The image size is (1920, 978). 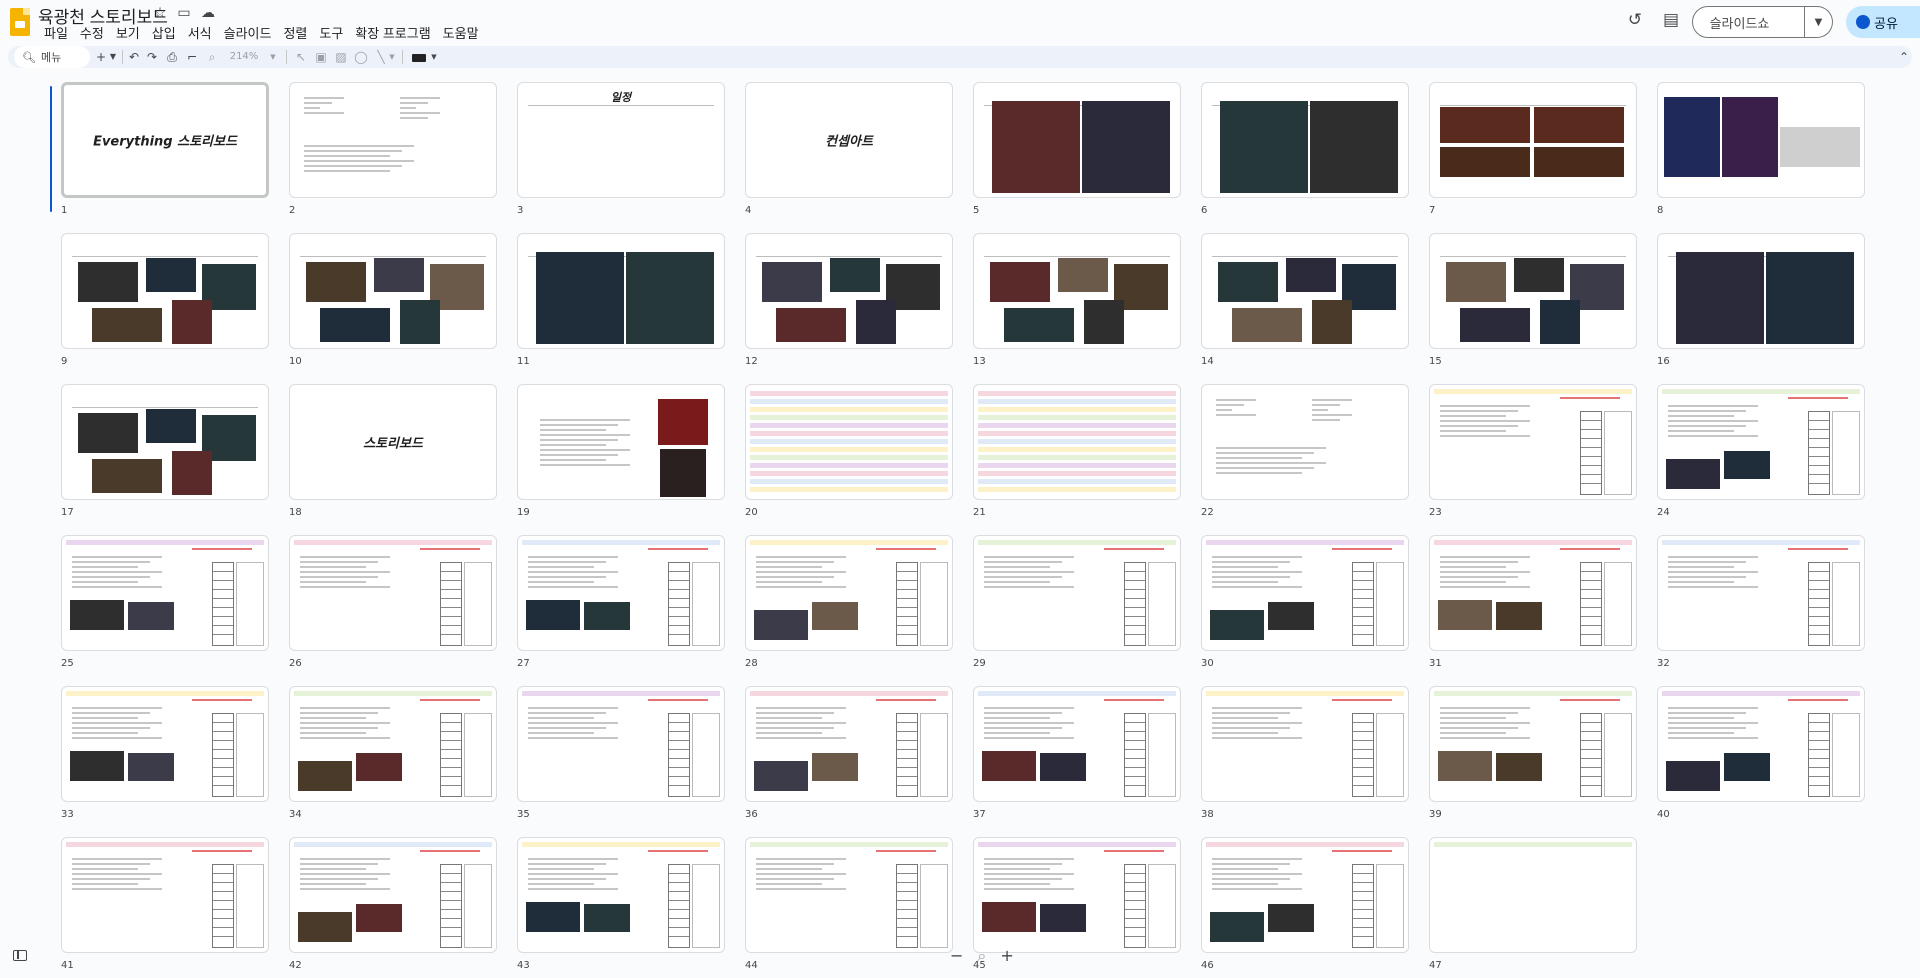 What do you see at coordinates (393, 442) in the screenshot?
I see `slide-thumbnail: 스토리보드` at bounding box center [393, 442].